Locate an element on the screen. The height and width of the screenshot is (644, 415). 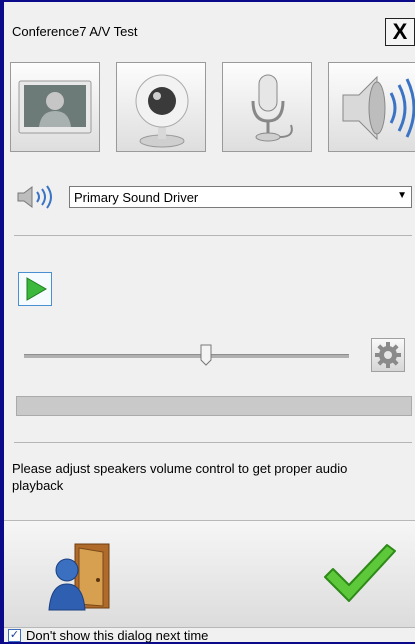
dont-show-label: Don't show this dialog next time is located at coordinates (117, 635).